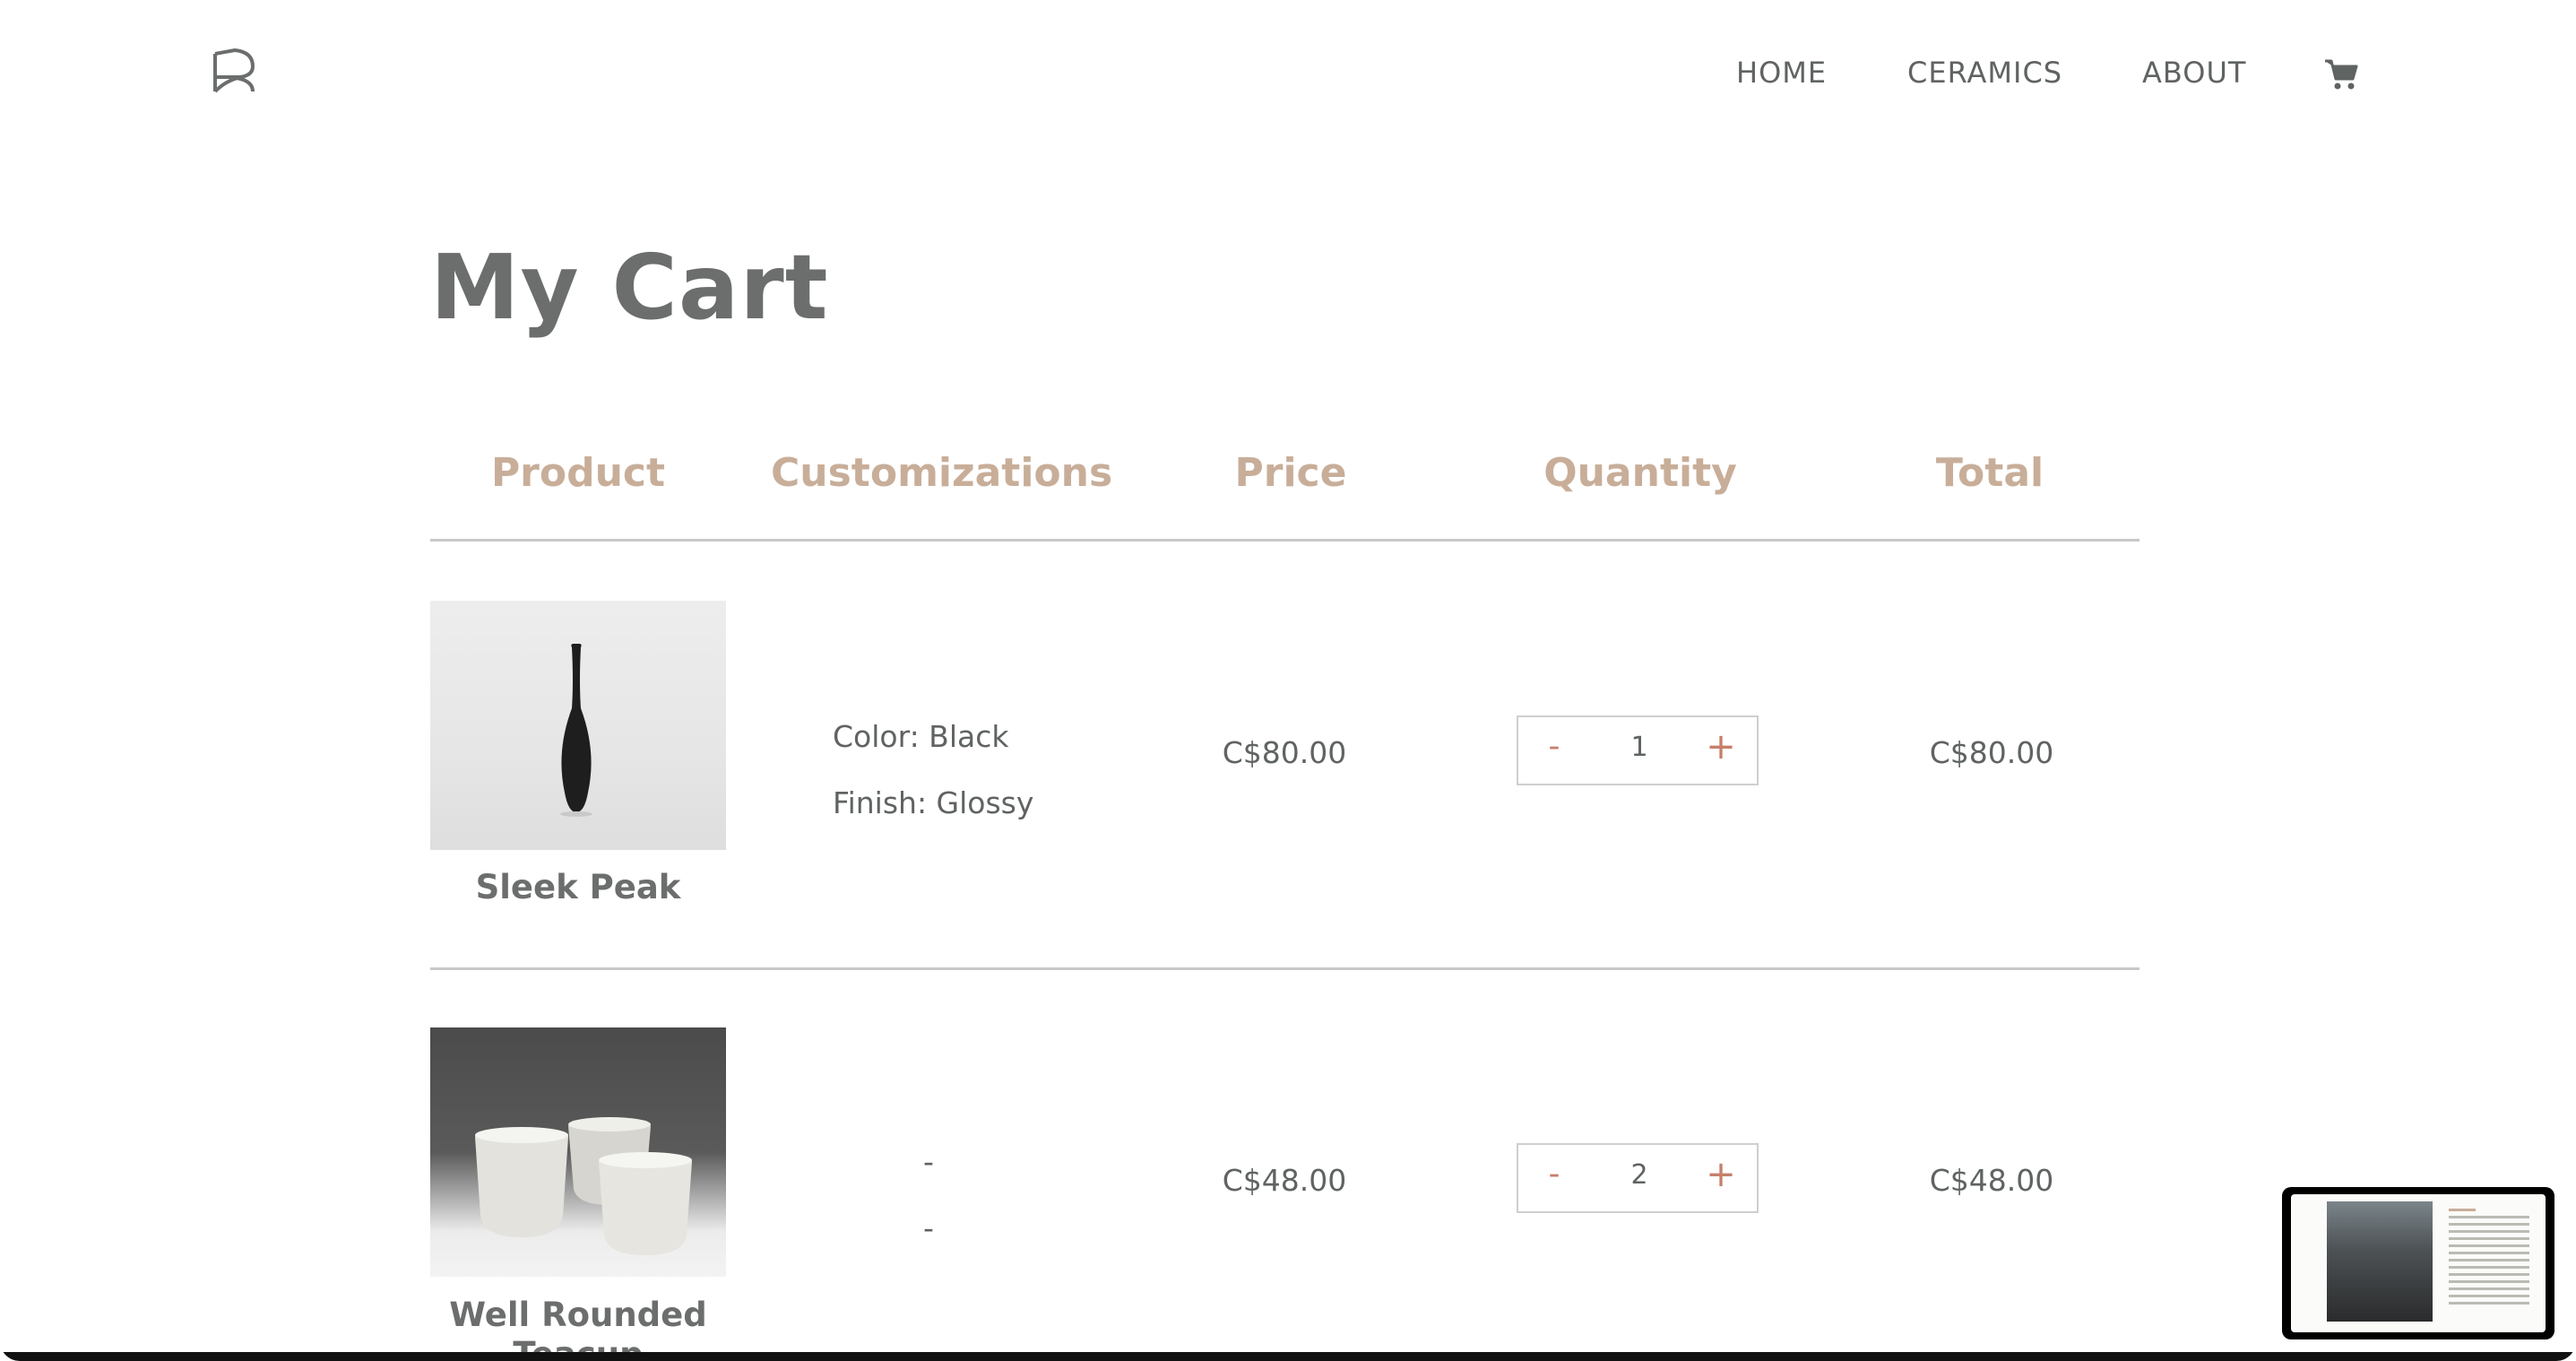  What do you see at coordinates (2380, 1261) in the screenshot?
I see `video-preview-photo` at bounding box center [2380, 1261].